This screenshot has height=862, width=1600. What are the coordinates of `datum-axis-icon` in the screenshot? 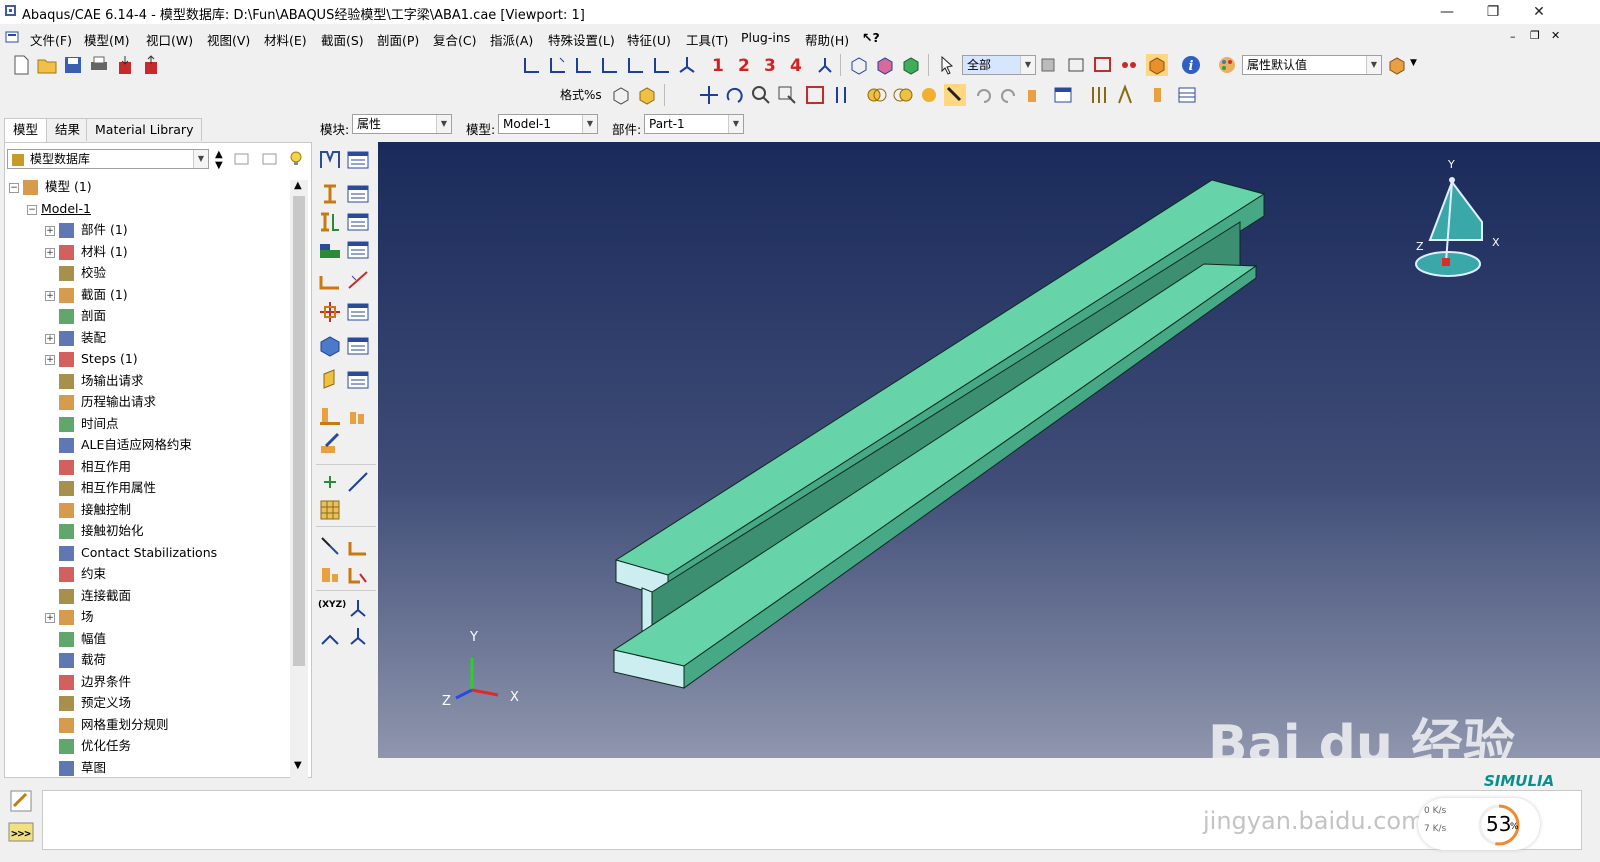 It's located at (358, 482).